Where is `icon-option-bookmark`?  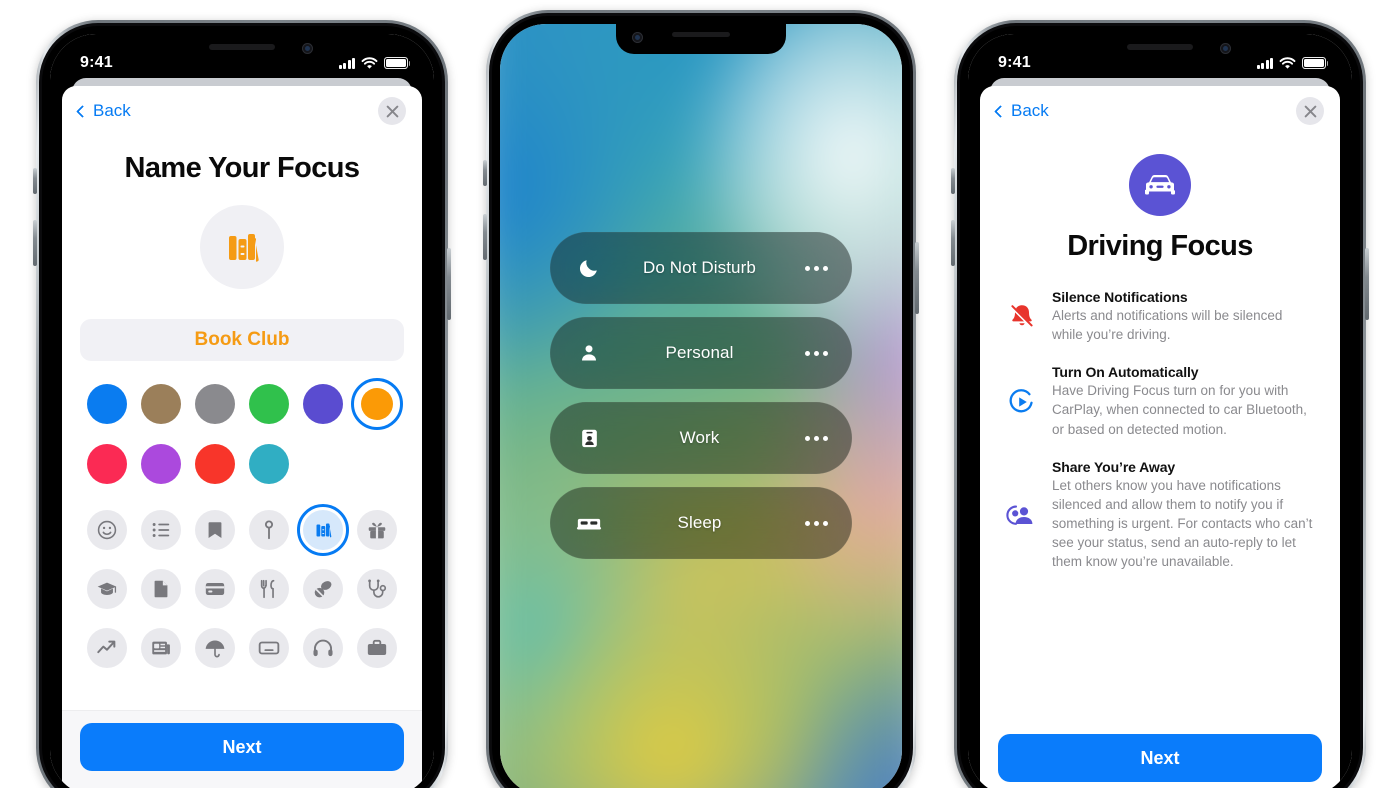 icon-option-bookmark is located at coordinates (215, 530).